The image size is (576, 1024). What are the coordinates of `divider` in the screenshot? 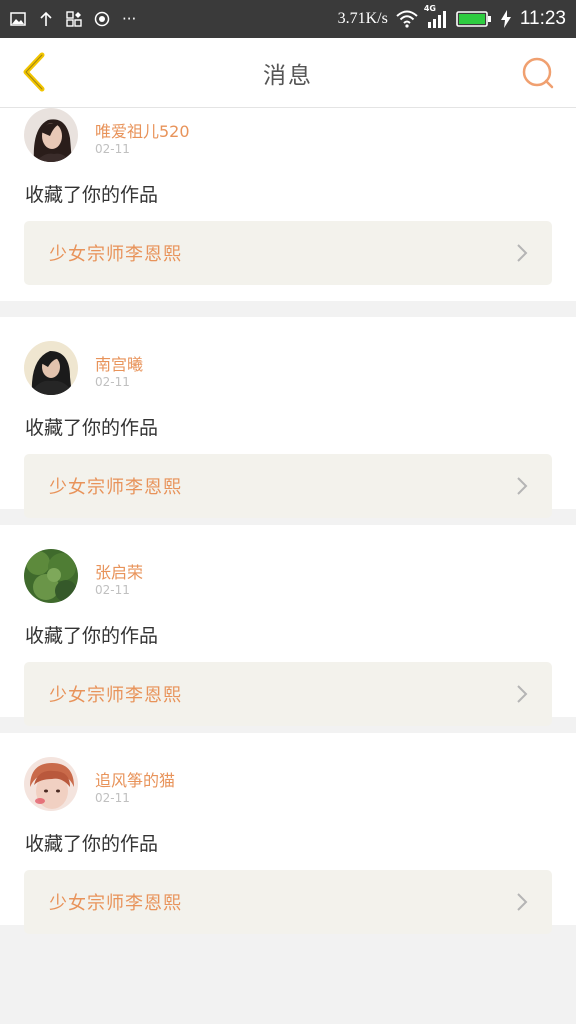 It's located at (288, 309).